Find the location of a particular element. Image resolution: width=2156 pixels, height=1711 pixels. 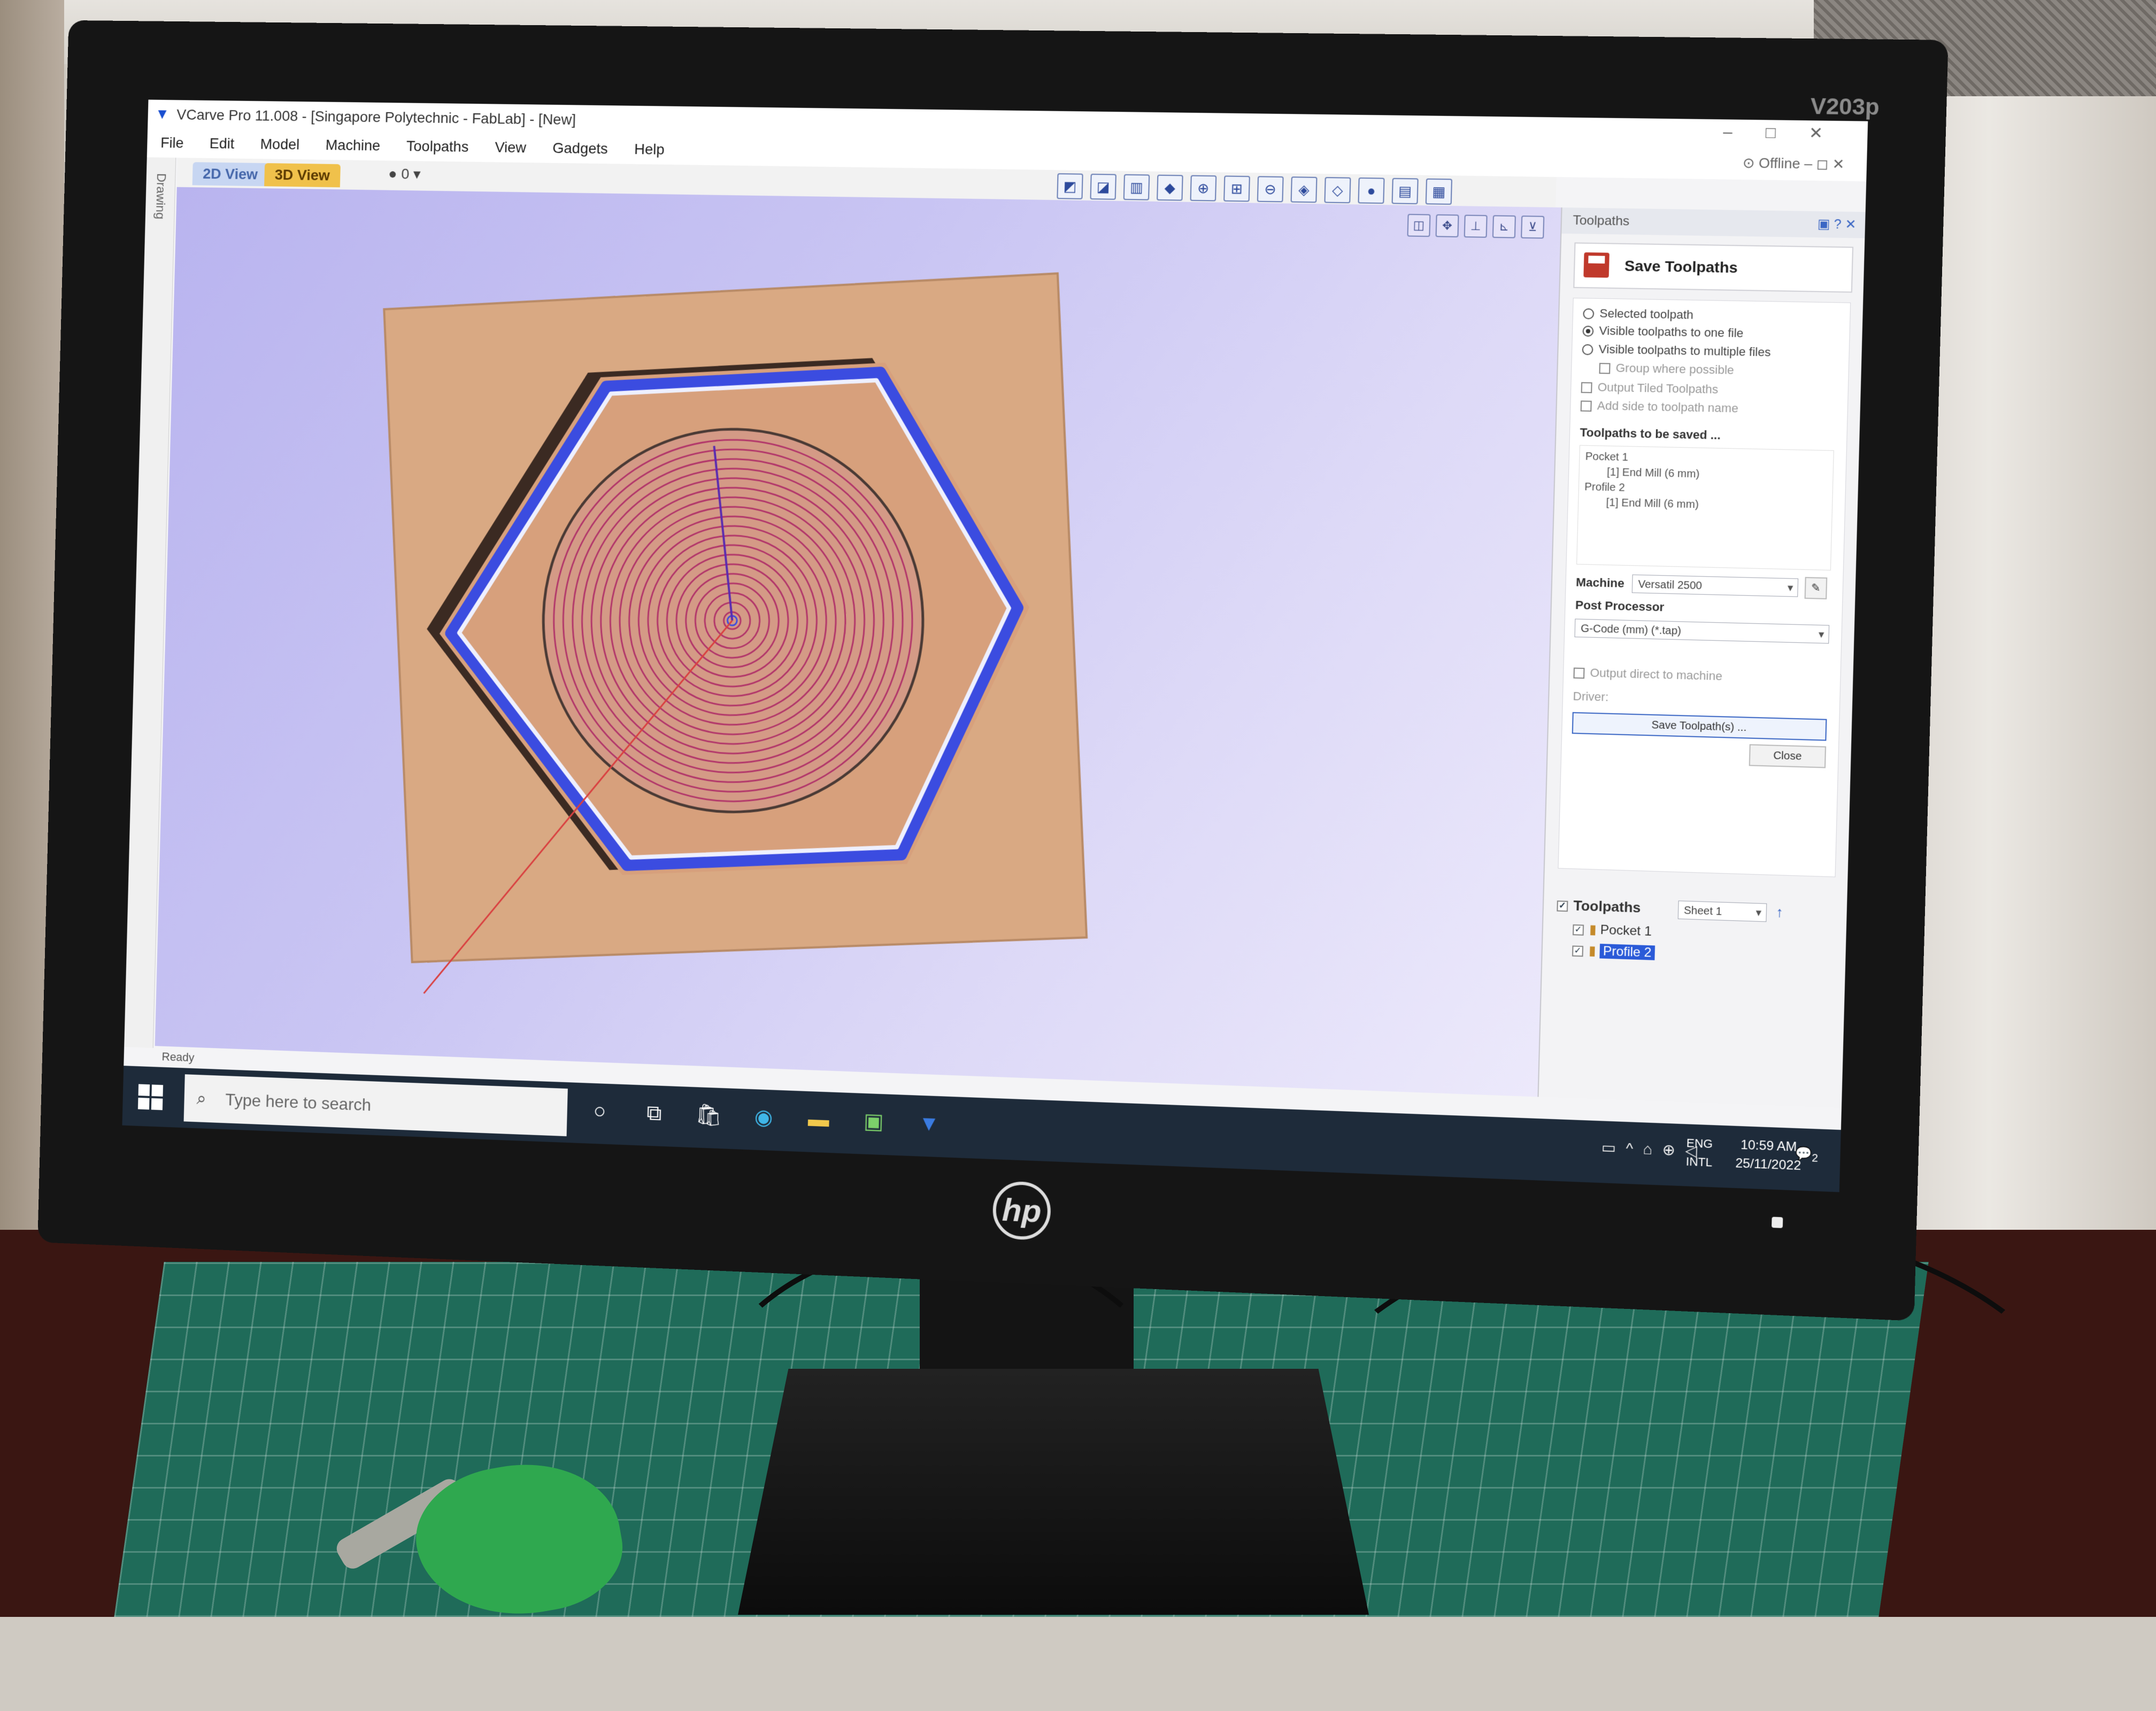

search-icon: ⌕ is located at coordinates (201, 1098).